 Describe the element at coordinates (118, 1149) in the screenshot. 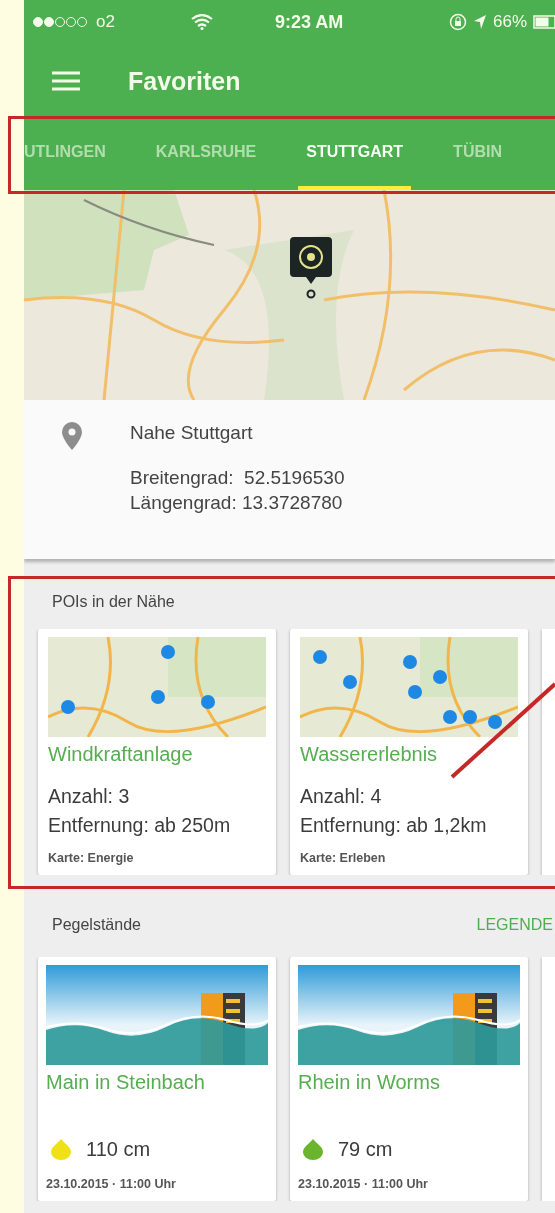

I see `water-level-reading: 110 cm` at that location.